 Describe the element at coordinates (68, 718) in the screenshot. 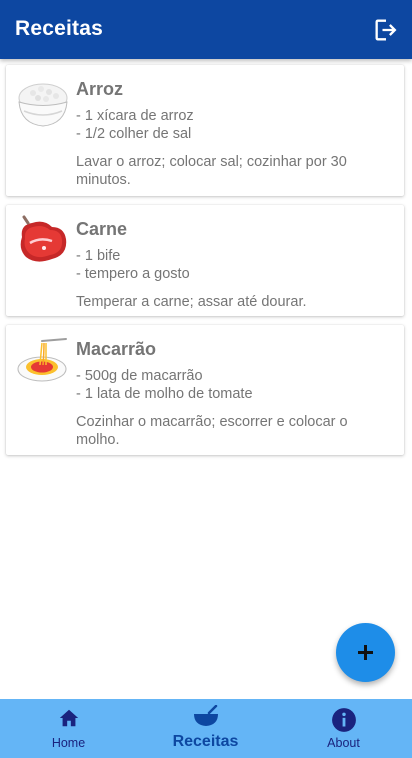

I see `home-icon` at that location.